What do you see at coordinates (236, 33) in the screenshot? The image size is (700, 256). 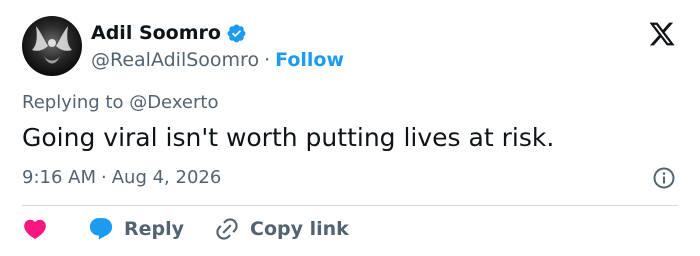 I see `verified-badge-icon` at bounding box center [236, 33].